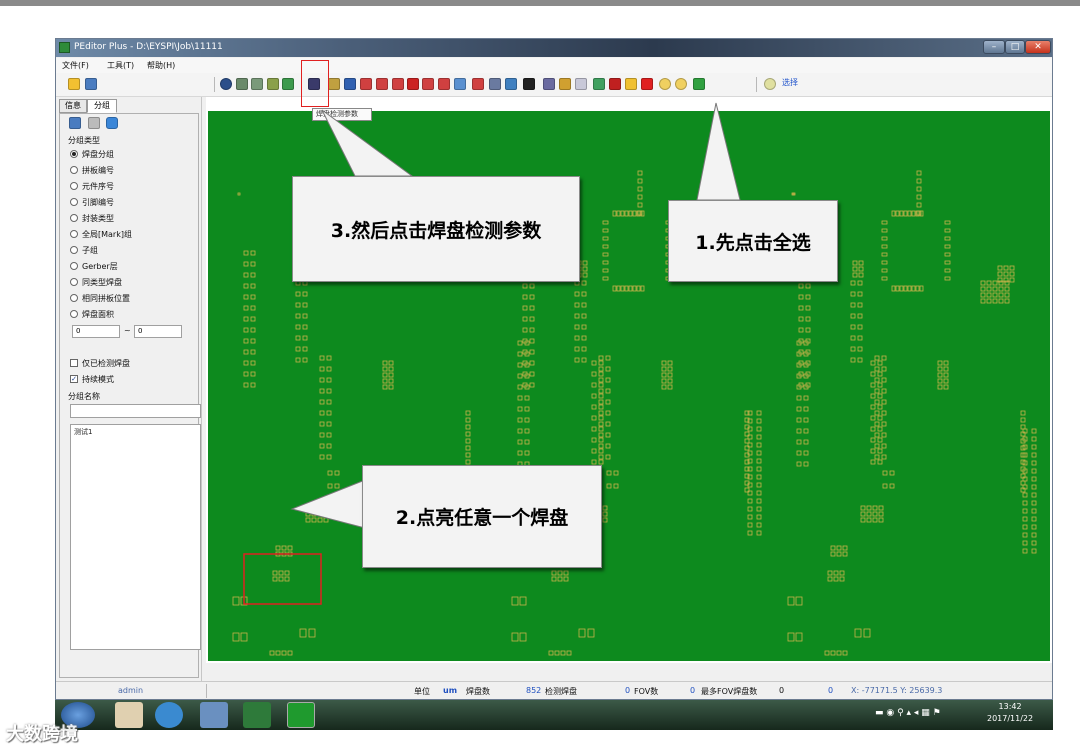 This screenshot has height=749, width=1080. I want to click on clock-date: 2017/11/22, so click(1010, 718).